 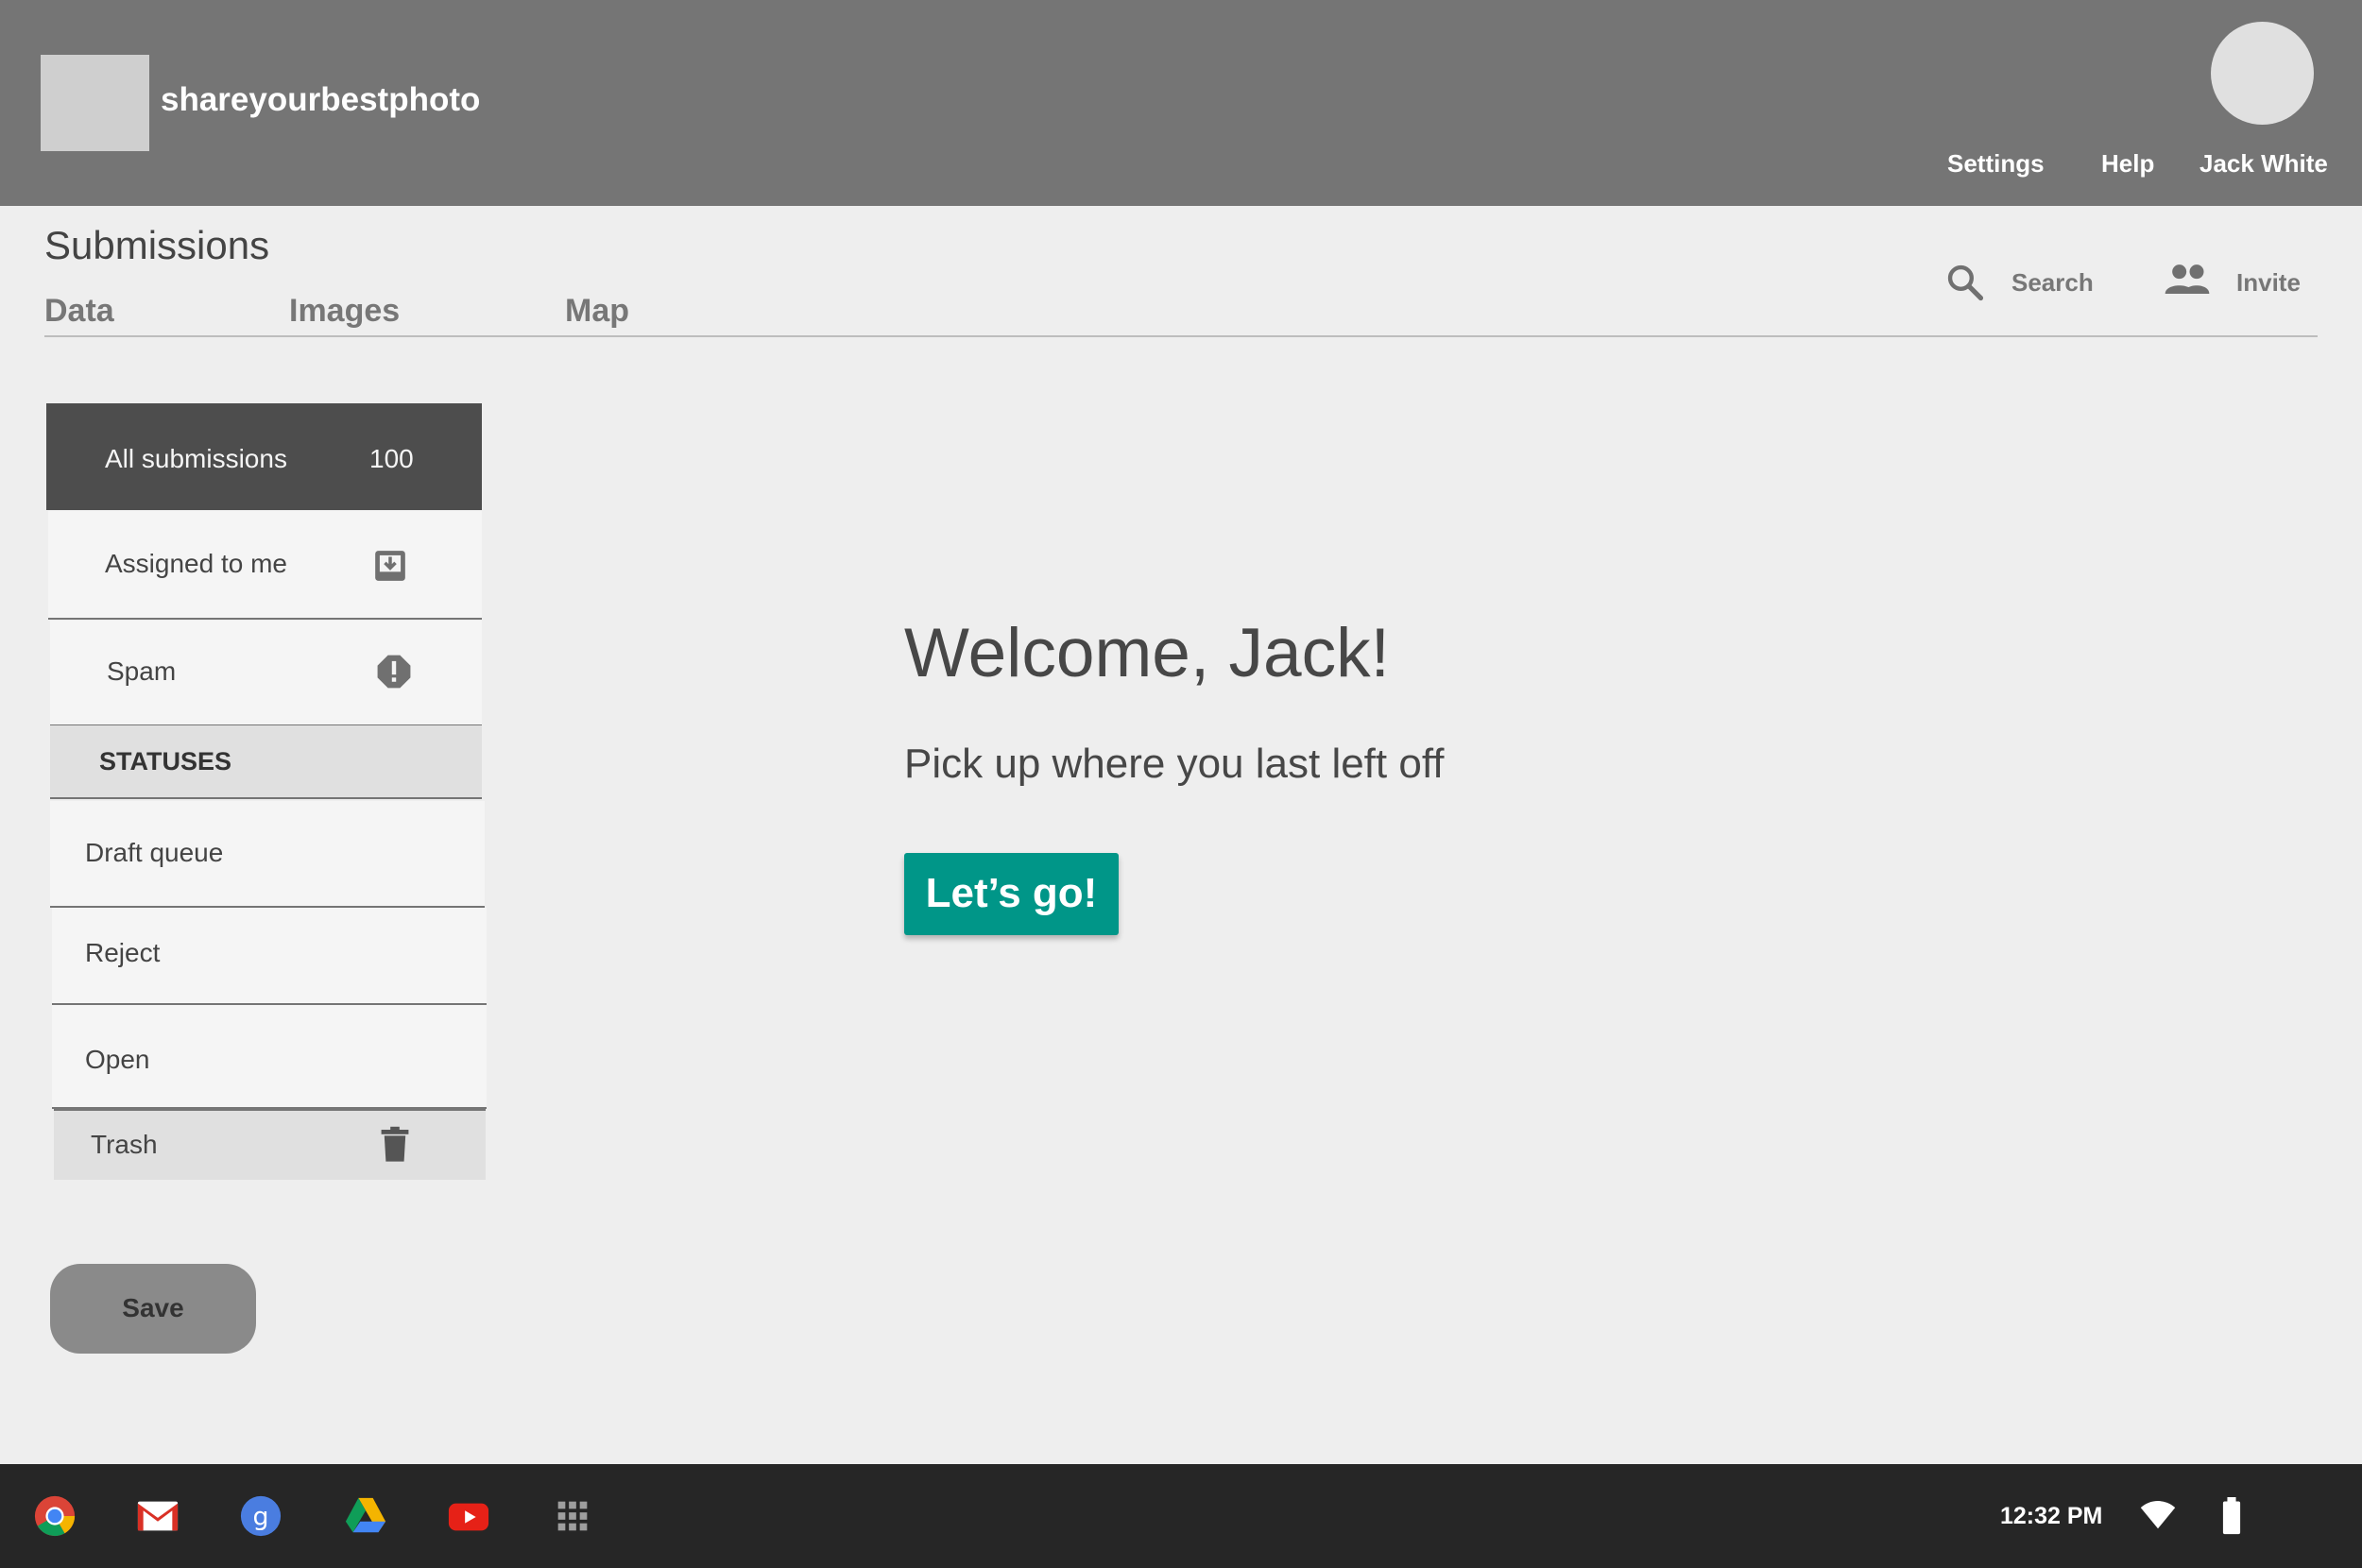 What do you see at coordinates (2053, 283) in the screenshot?
I see `search-button: Search` at bounding box center [2053, 283].